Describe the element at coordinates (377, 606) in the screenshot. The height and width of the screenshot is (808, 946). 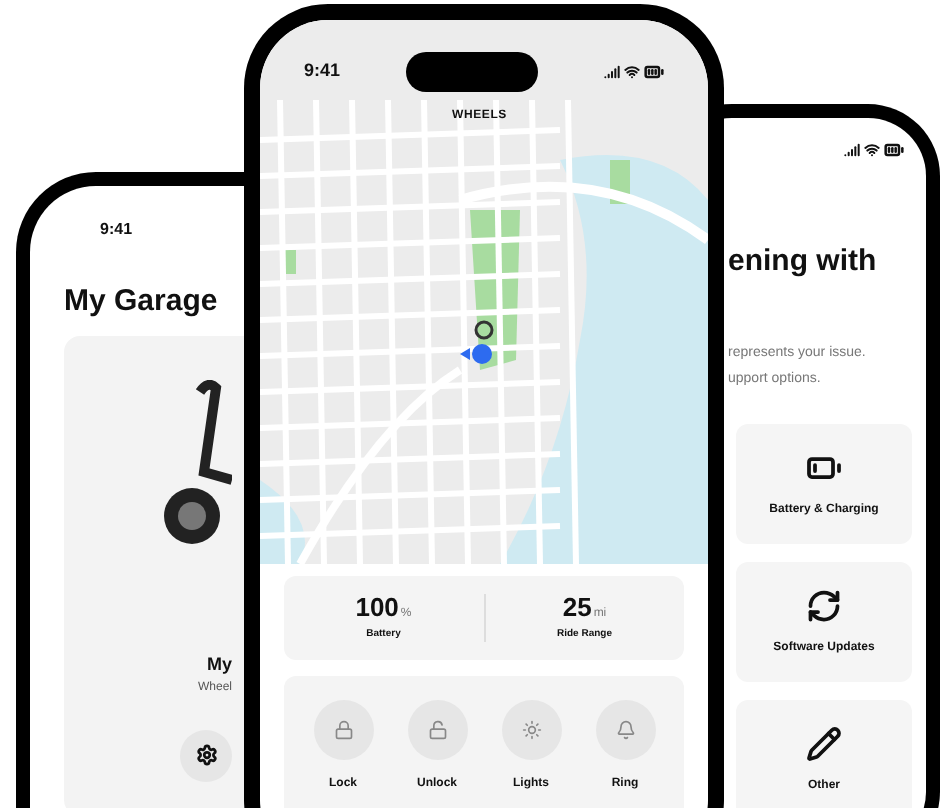
I see `stat-value: 100` at that location.